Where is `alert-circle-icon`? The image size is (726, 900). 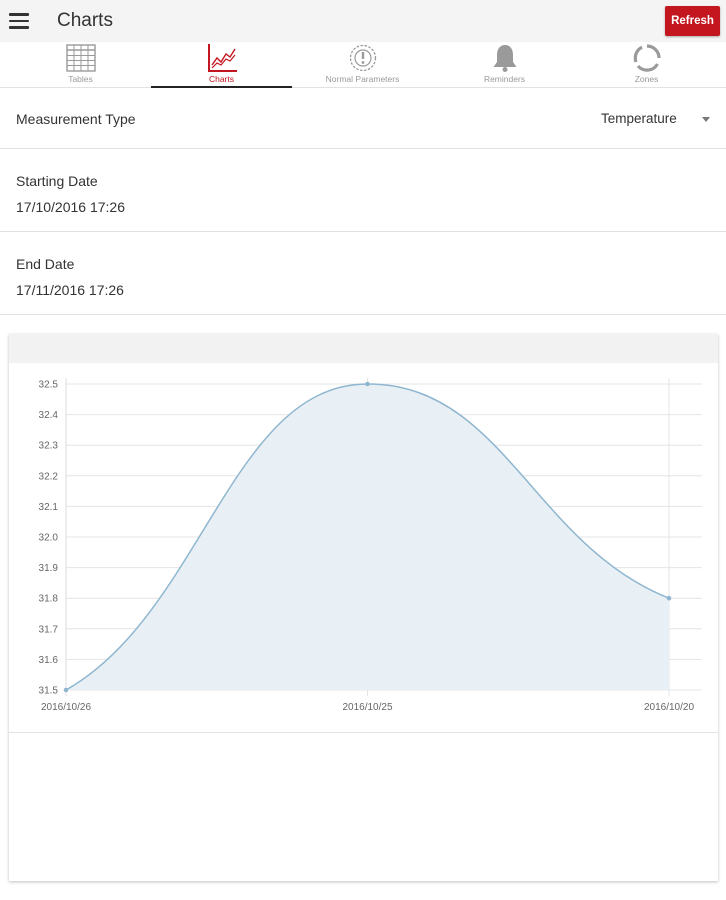 alert-circle-icon is located at coordinates (362, 58).